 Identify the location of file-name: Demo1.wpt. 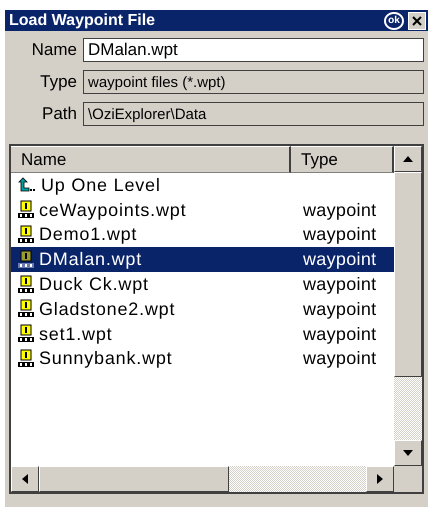
(88, 235).